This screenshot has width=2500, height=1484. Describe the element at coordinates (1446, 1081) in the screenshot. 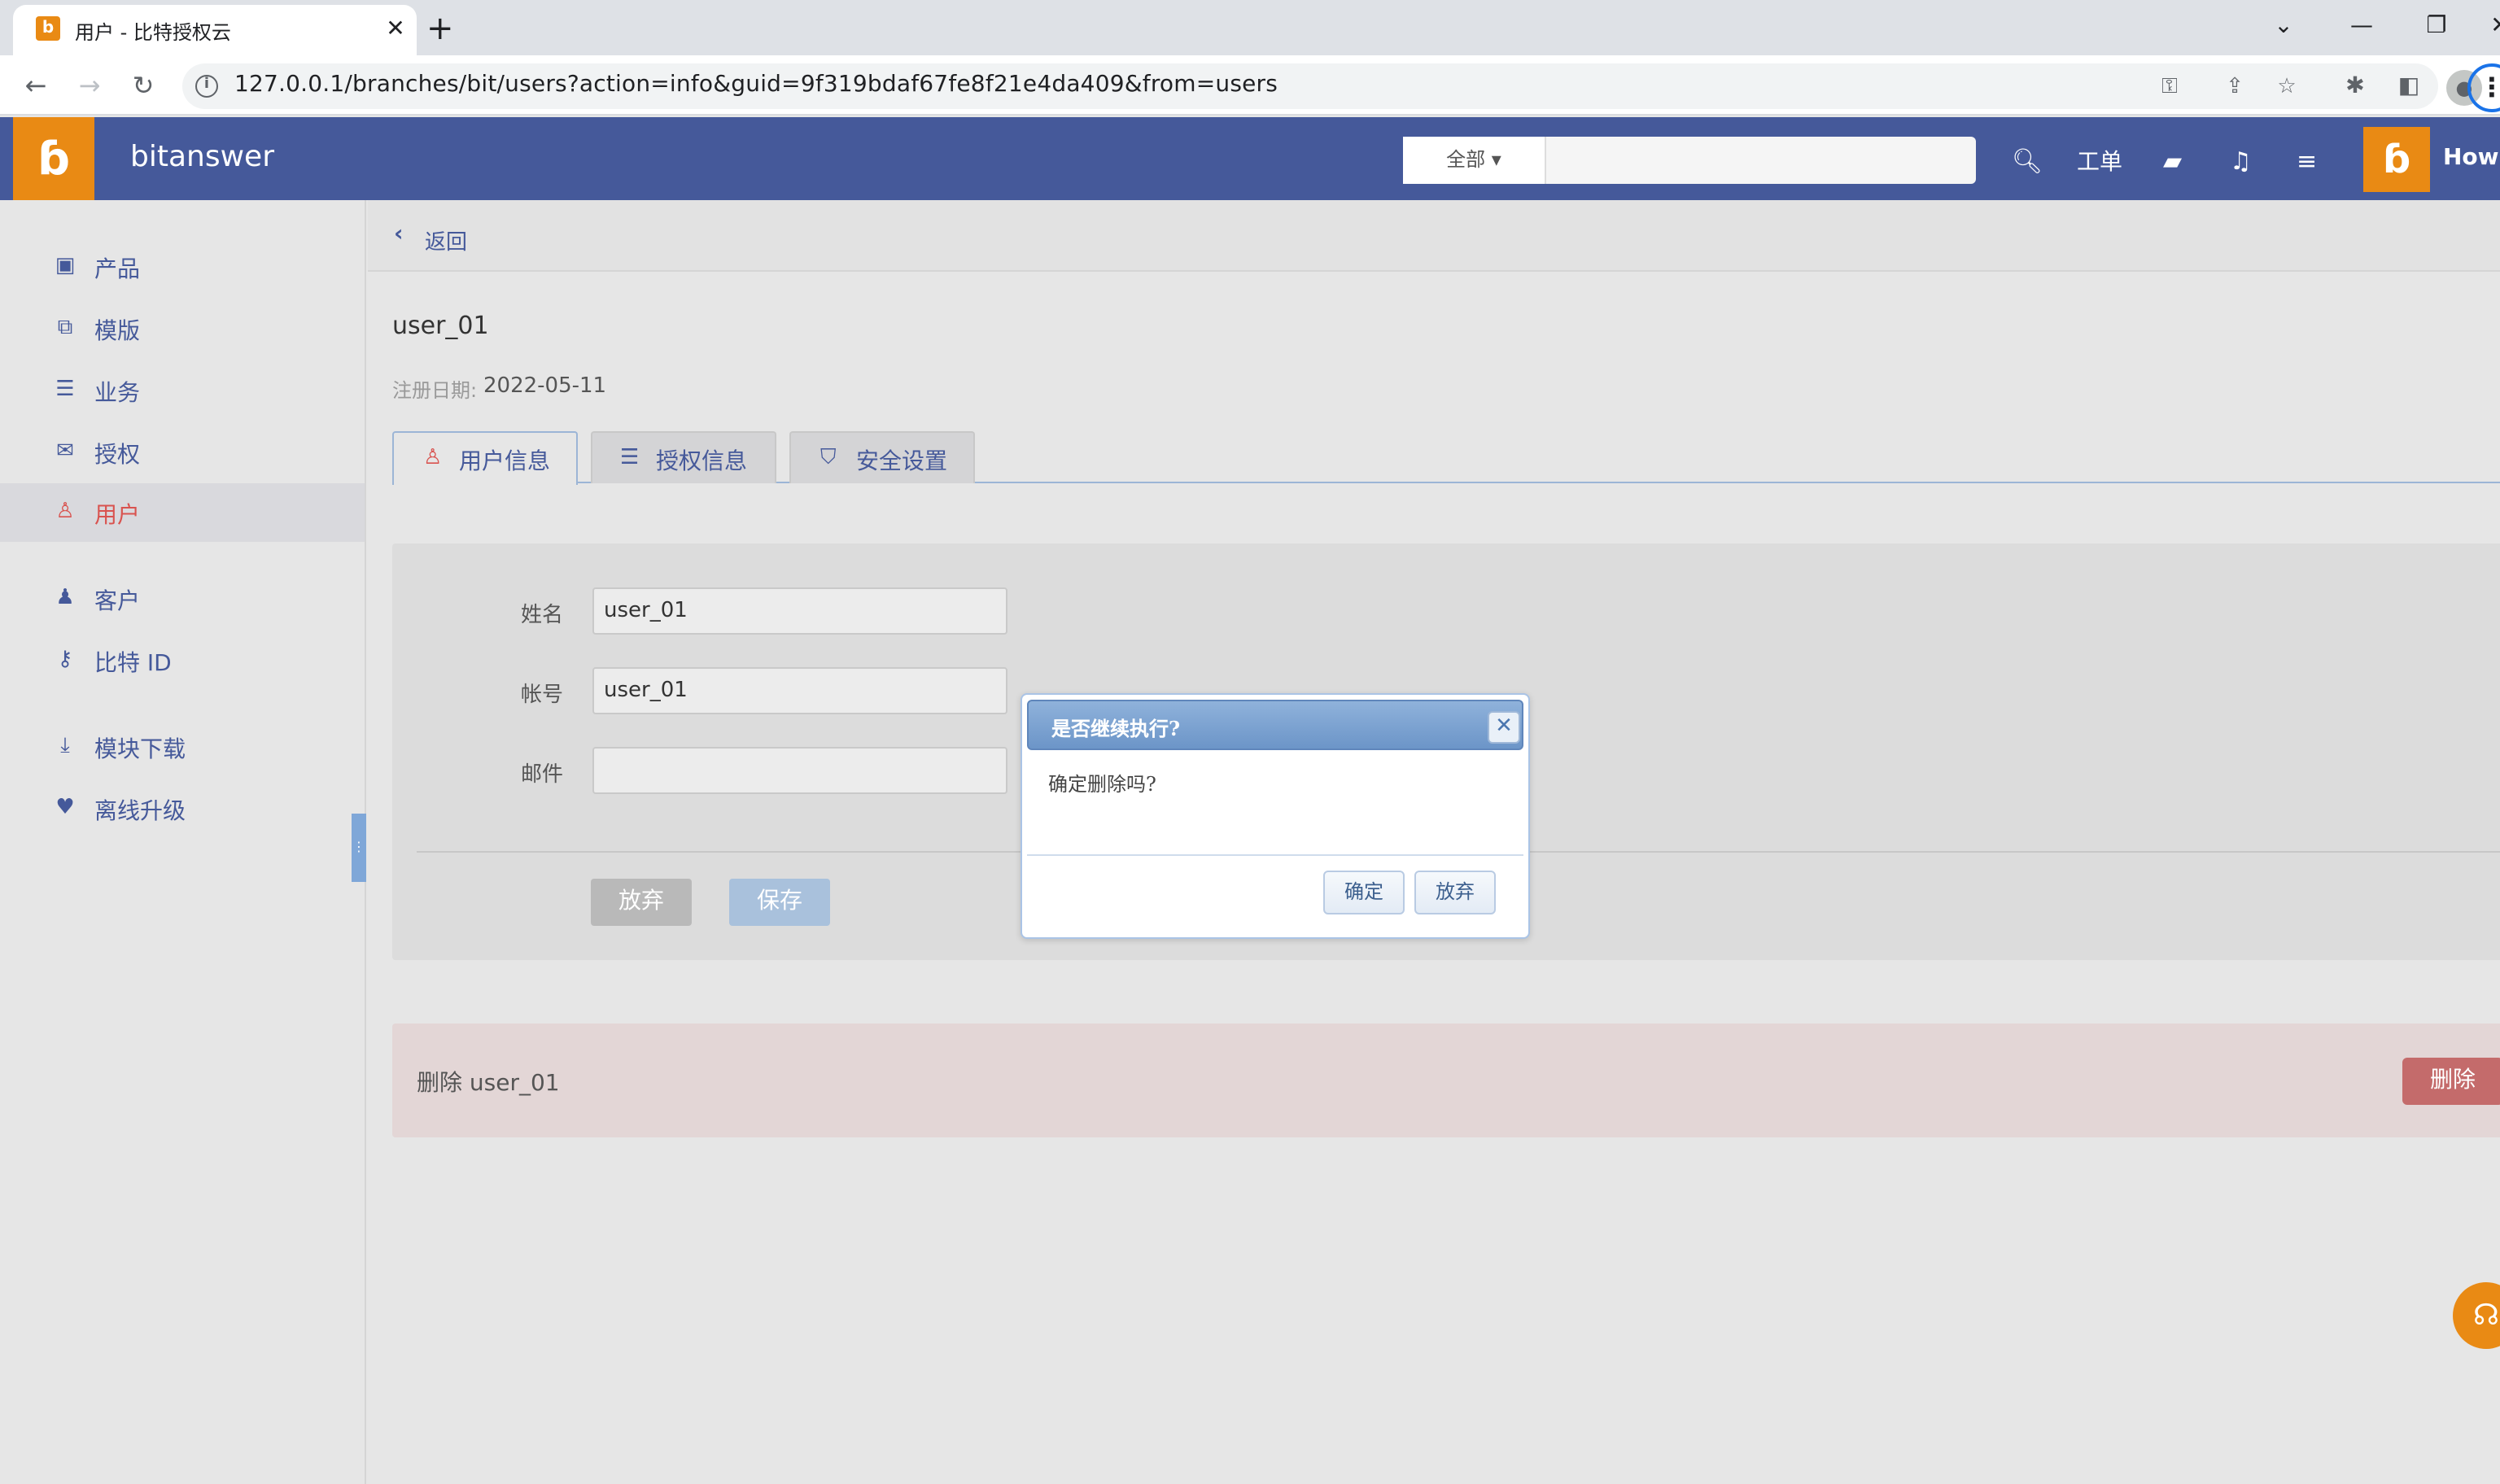

I see `delete-user-panel` at that location.